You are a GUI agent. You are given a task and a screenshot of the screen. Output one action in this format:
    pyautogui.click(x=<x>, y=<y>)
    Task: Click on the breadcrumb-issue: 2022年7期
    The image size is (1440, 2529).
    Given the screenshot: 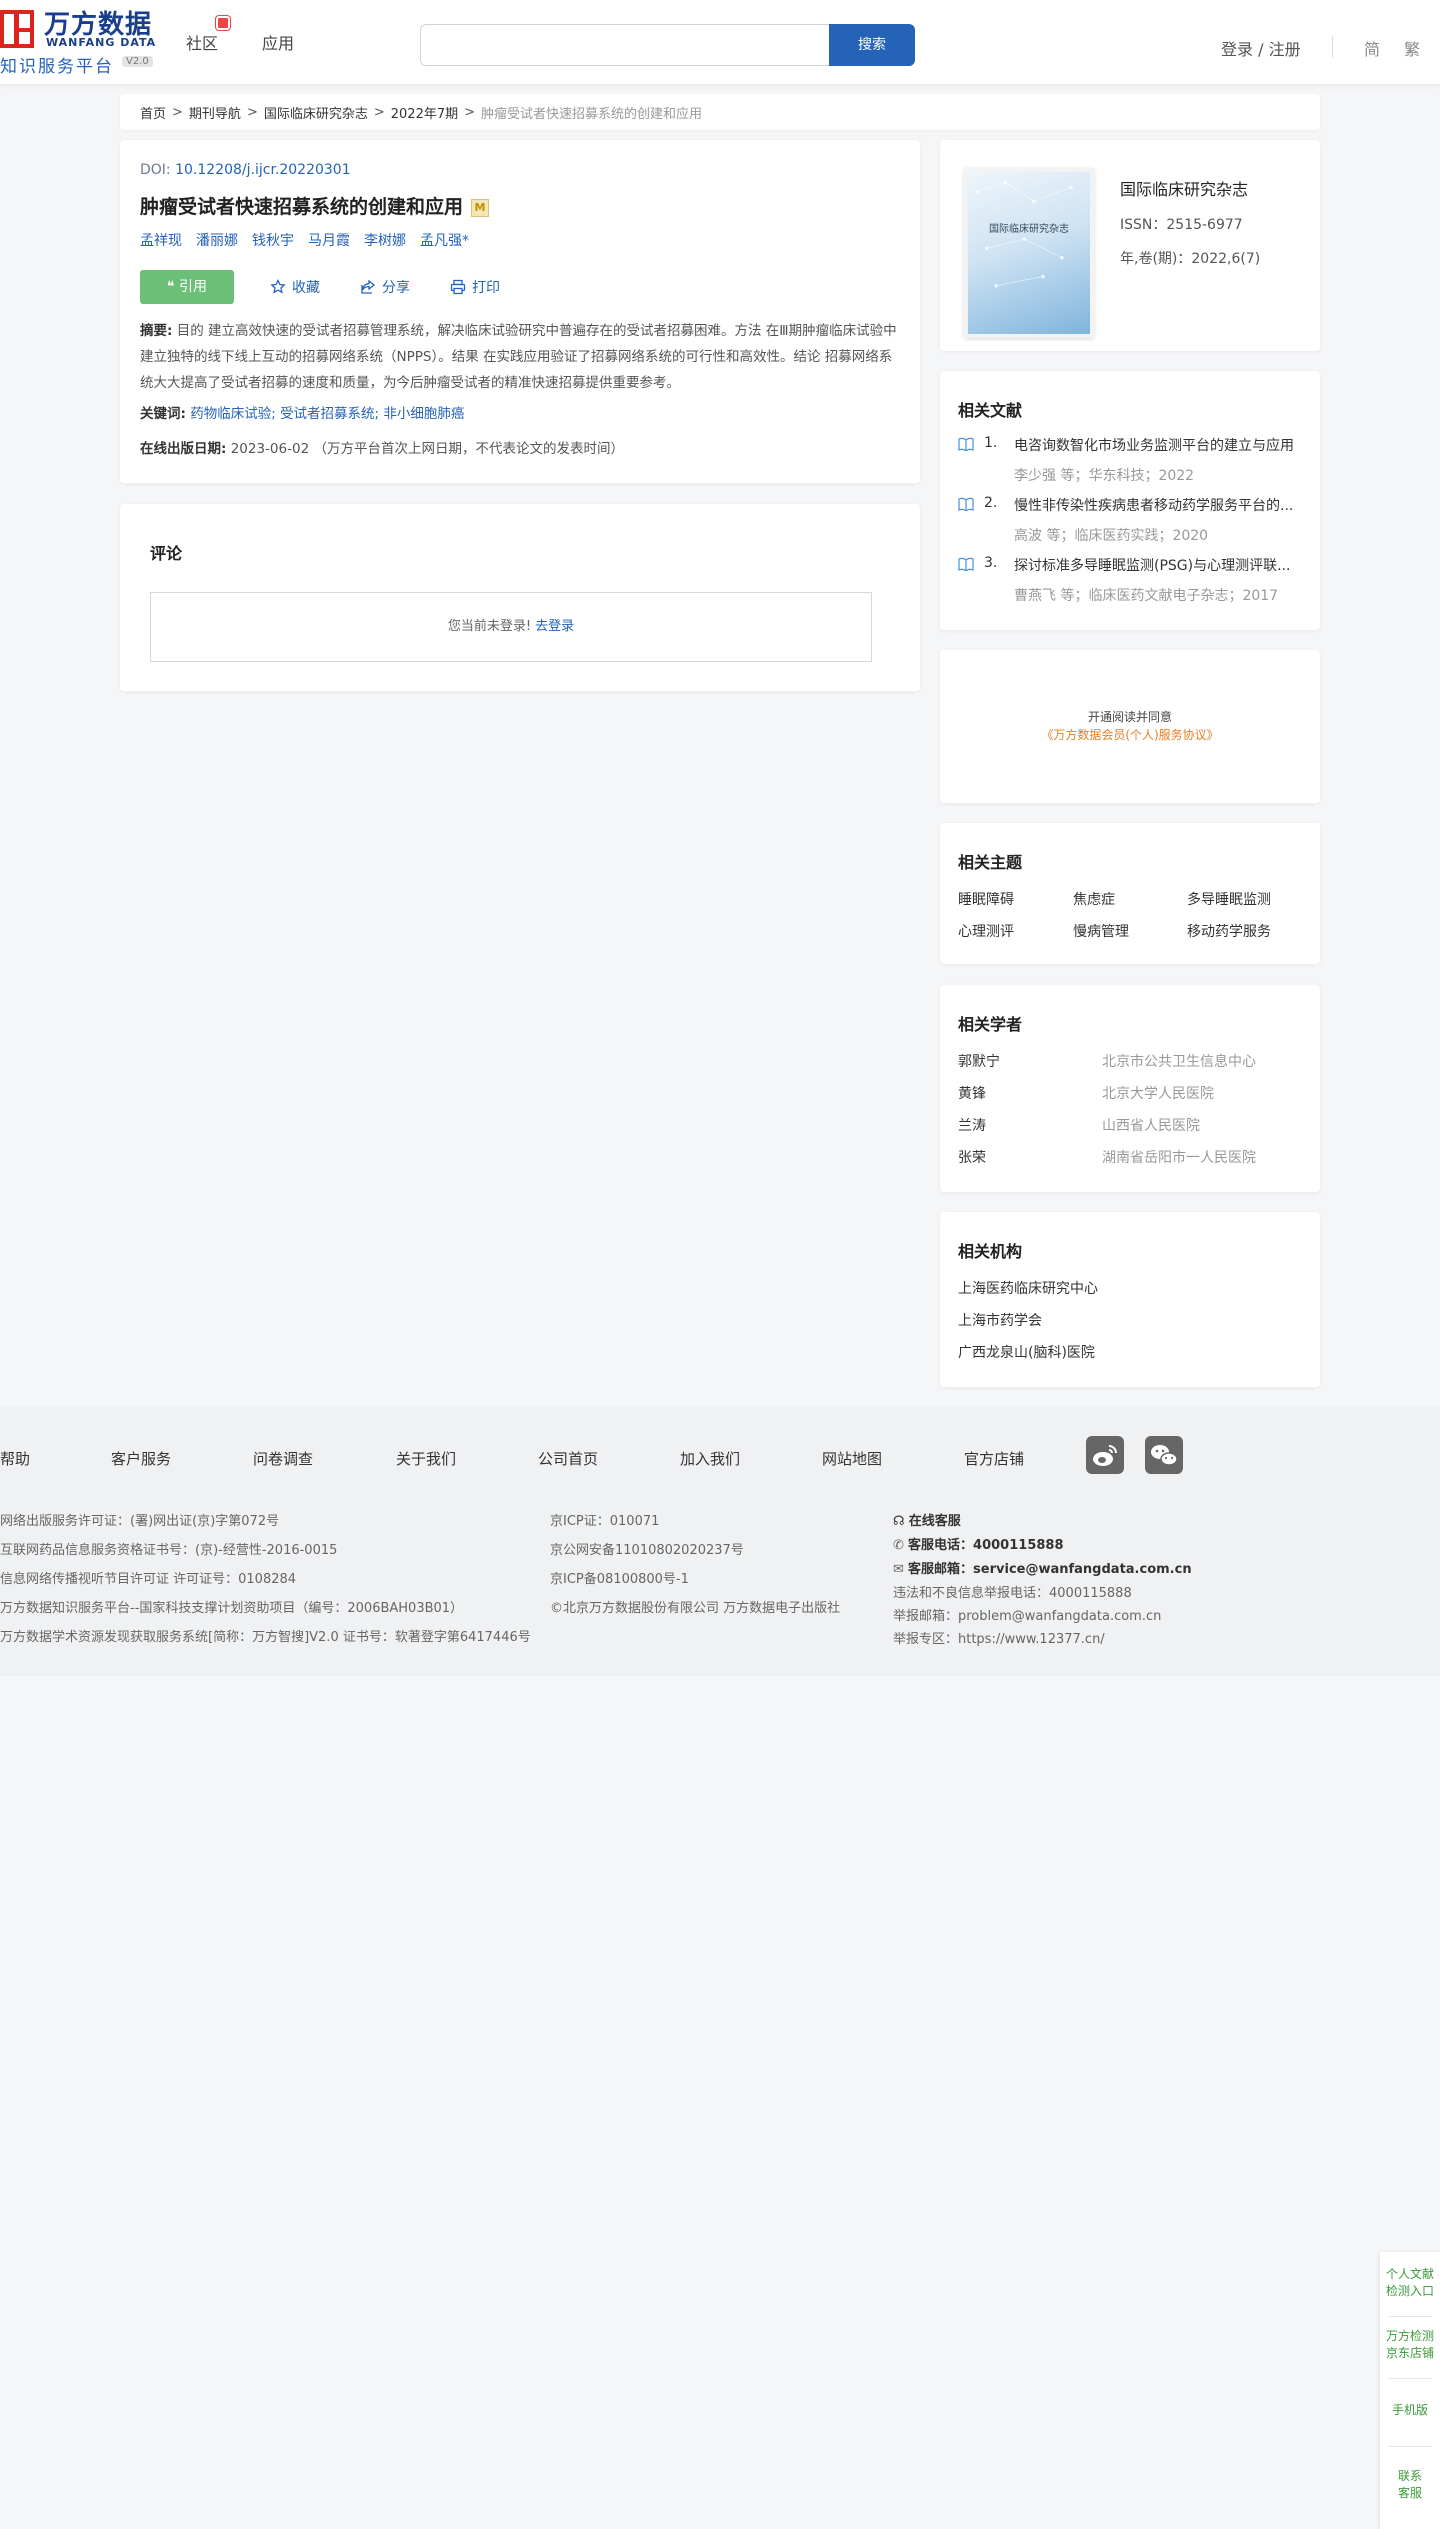 What is the action you would take?
    pyautogui.click(x=424, y=112)
    